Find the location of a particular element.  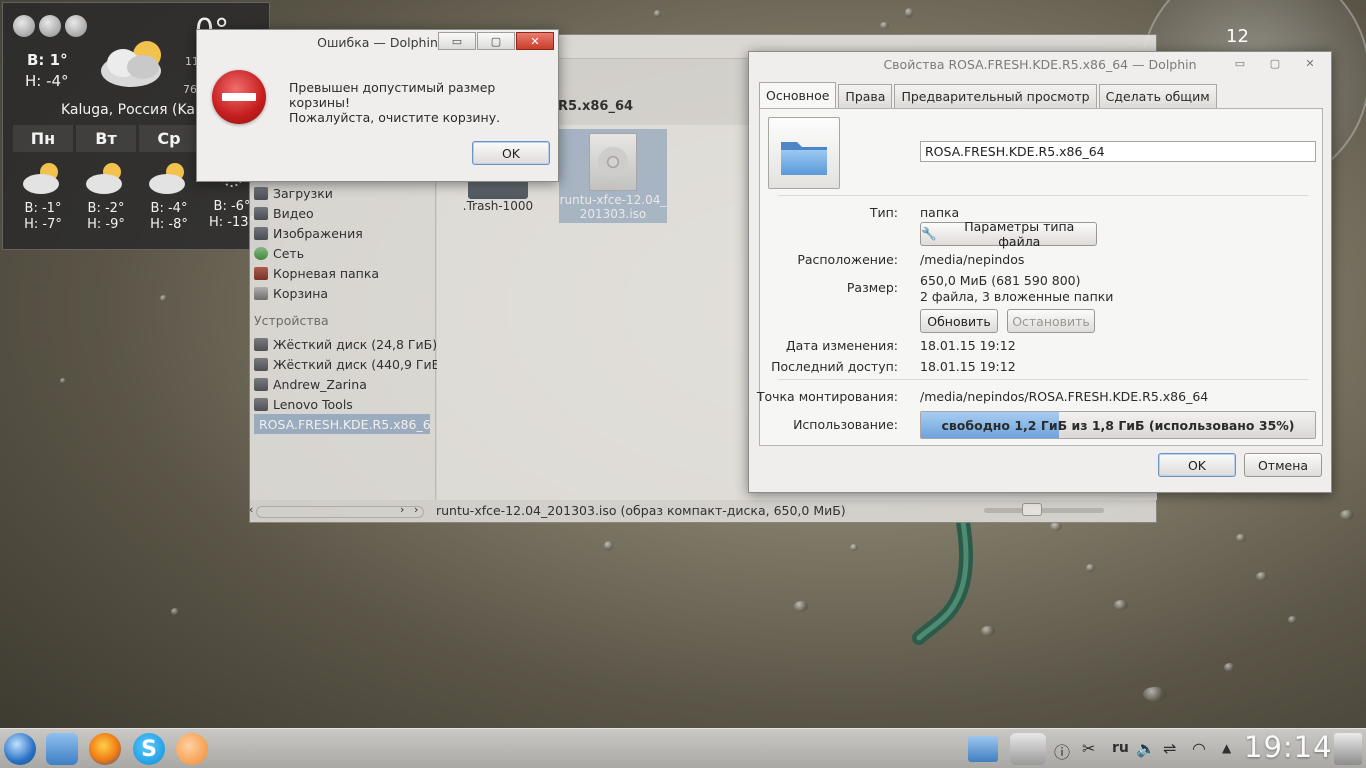

taskbar: S ⓘ ✂ ru 🔉 ⇌ ◠ ▲ 19:14 is located at coordinates (683, 748).